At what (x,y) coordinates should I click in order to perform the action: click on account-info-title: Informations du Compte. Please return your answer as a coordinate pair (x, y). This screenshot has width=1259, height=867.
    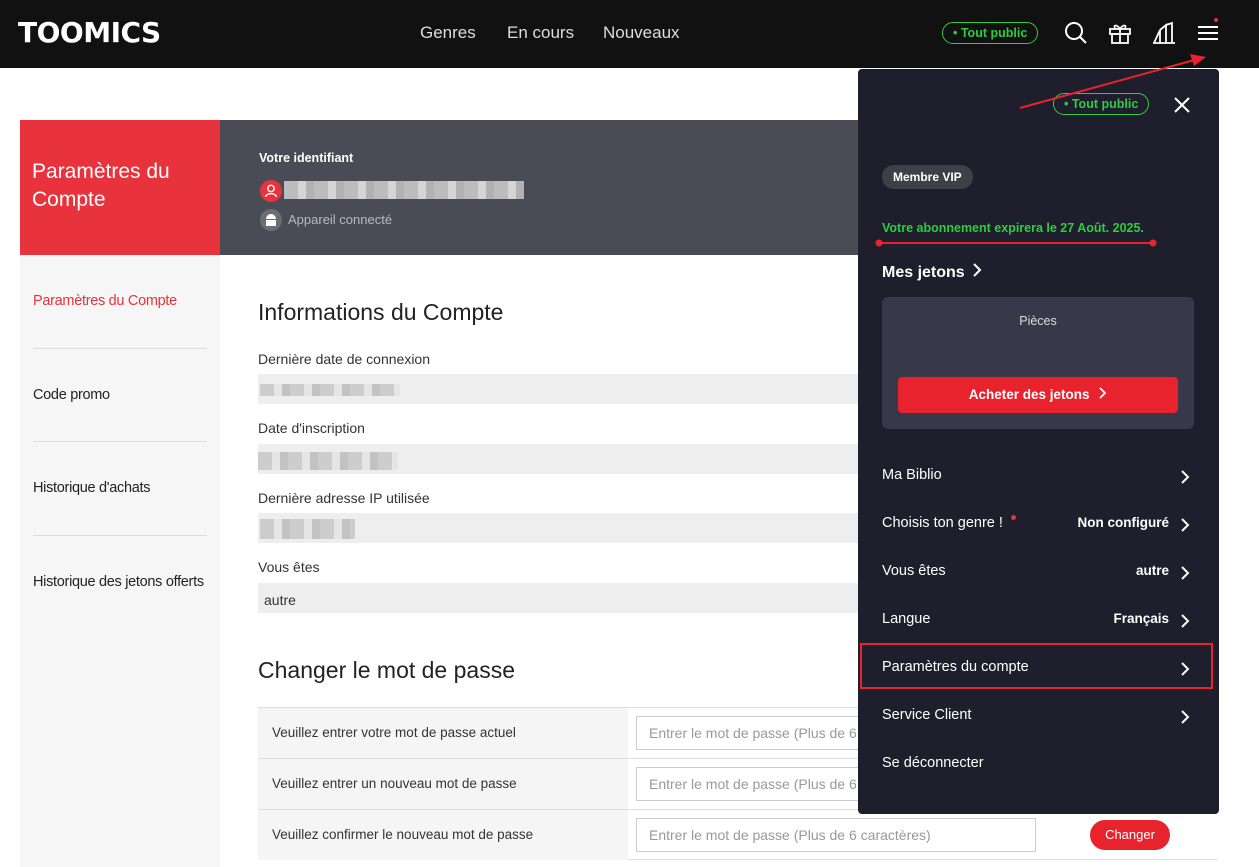
    Looking at the image, I should click on (381, 312).